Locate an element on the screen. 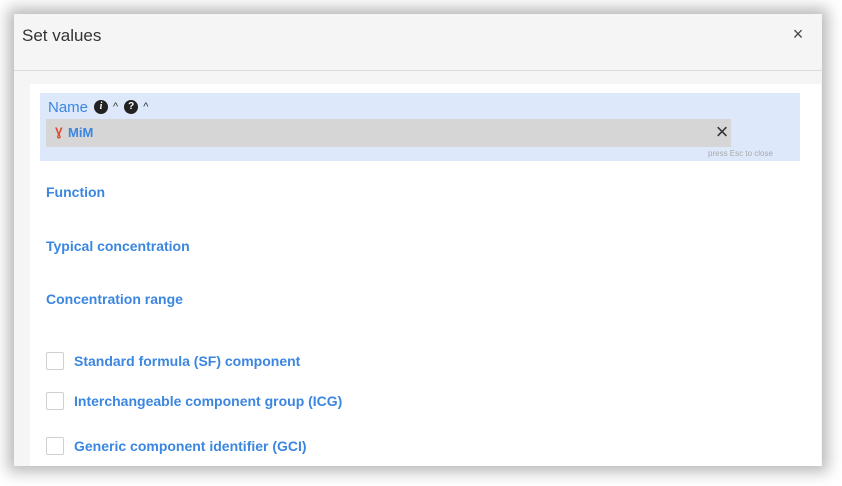  gci-checkbox is located at coordinates (55, 446).